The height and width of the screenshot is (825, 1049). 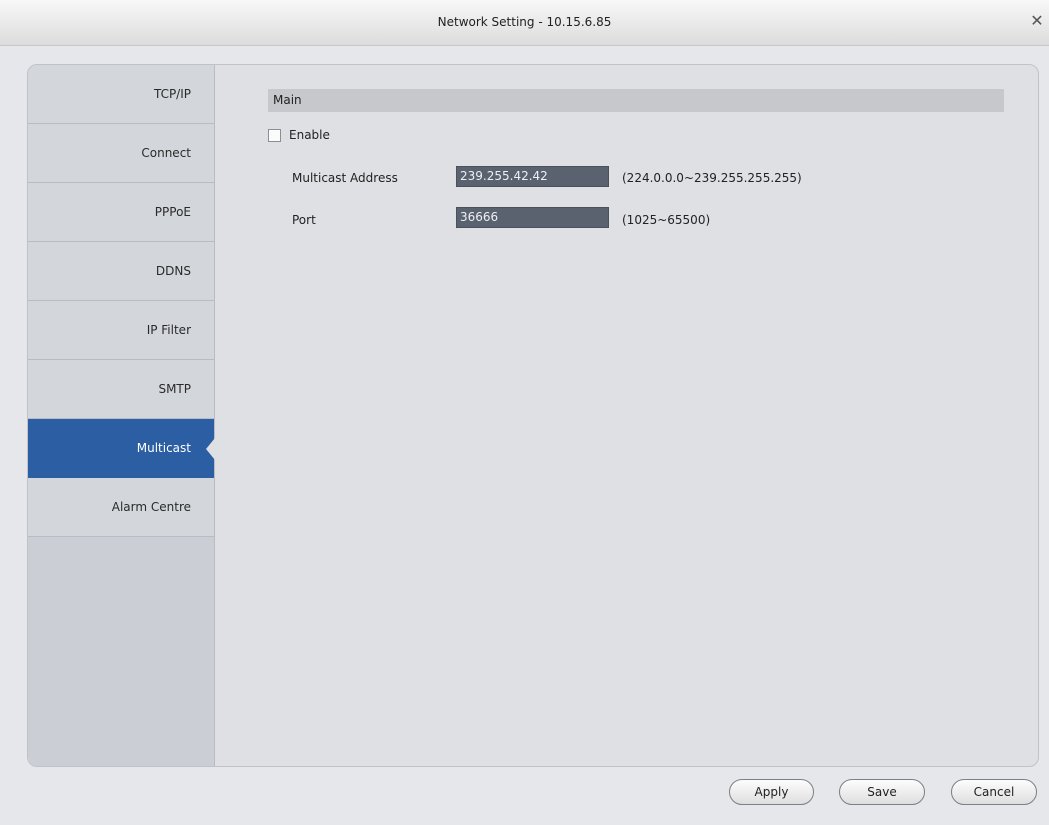 What do you see at coordinates (771, 792) in the screenshot?
I see `apply-button: Apply` at bounding box center [771, 792].